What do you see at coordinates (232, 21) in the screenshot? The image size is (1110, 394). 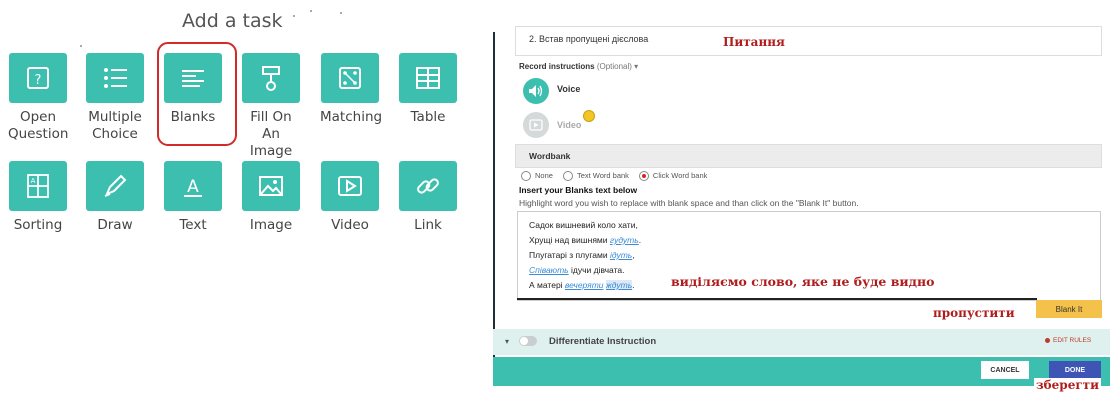 I see `add-task-title: Add a task` at bounding box center [232, 21].